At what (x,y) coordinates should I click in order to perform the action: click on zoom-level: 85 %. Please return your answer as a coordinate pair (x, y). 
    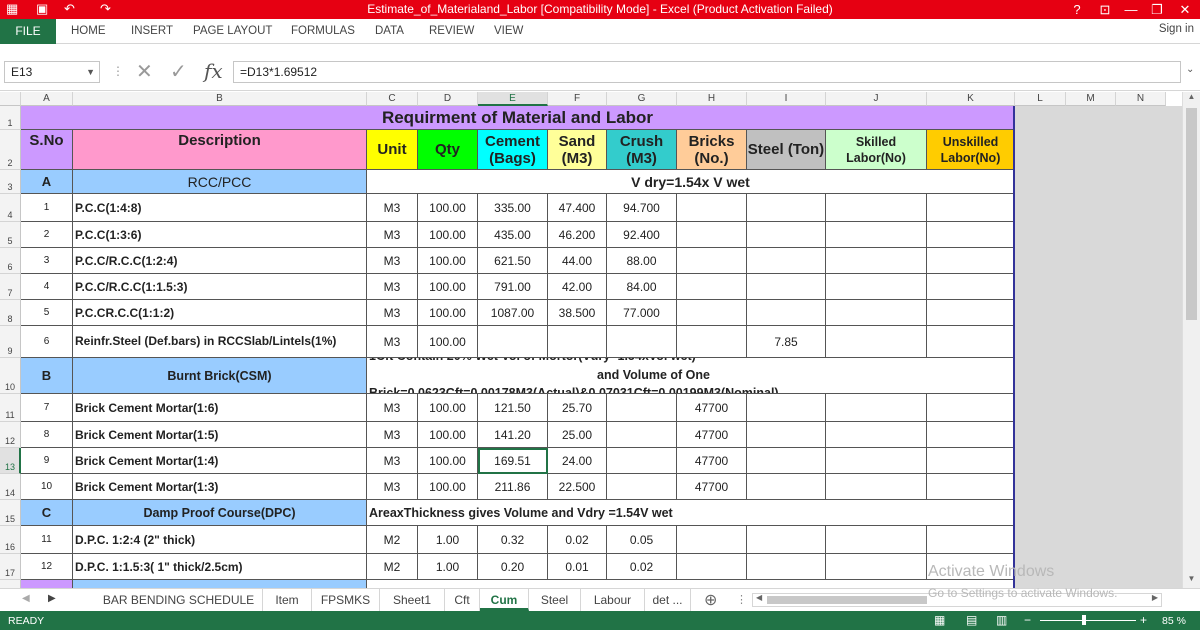
    Looking at the image, I should click on (1174, 621).